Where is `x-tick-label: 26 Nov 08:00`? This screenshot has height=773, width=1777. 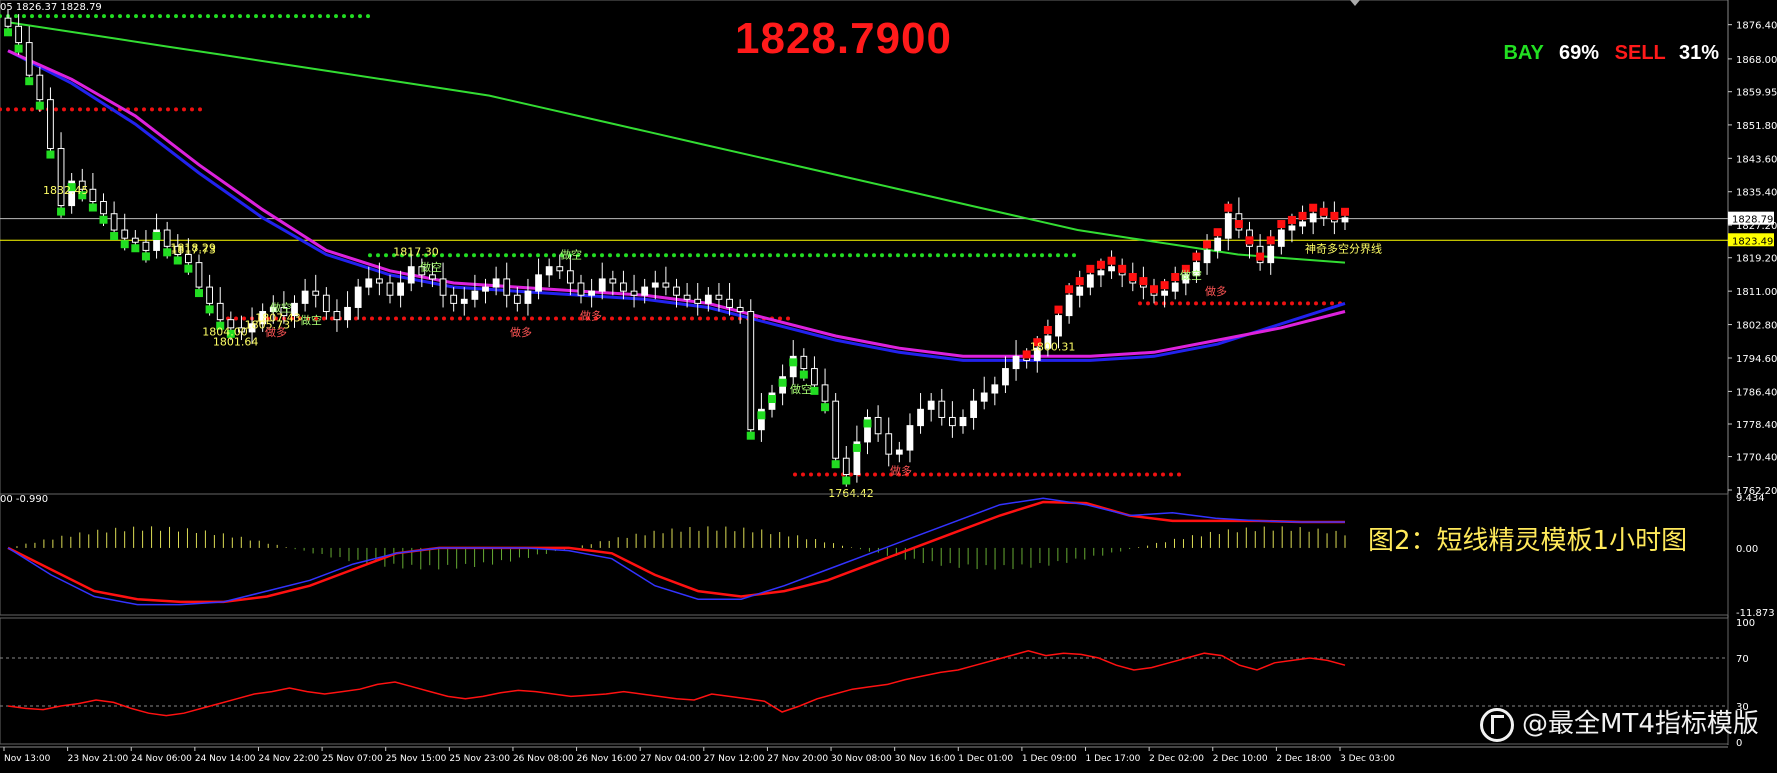 x-tick-label: 26 Nov 08:00 is located at coordinates (543, 759).